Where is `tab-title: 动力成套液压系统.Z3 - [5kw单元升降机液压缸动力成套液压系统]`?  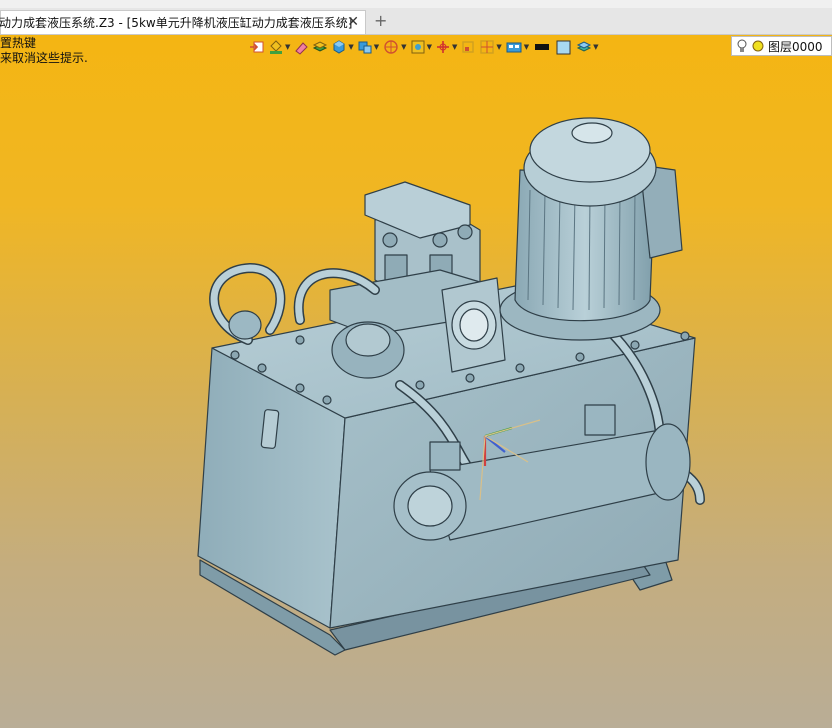
tab-title: 动力成套液压系统.Z3 - [5kw单元升降机液压缸动力成套液压系统] is located at coordinates (176, 23).